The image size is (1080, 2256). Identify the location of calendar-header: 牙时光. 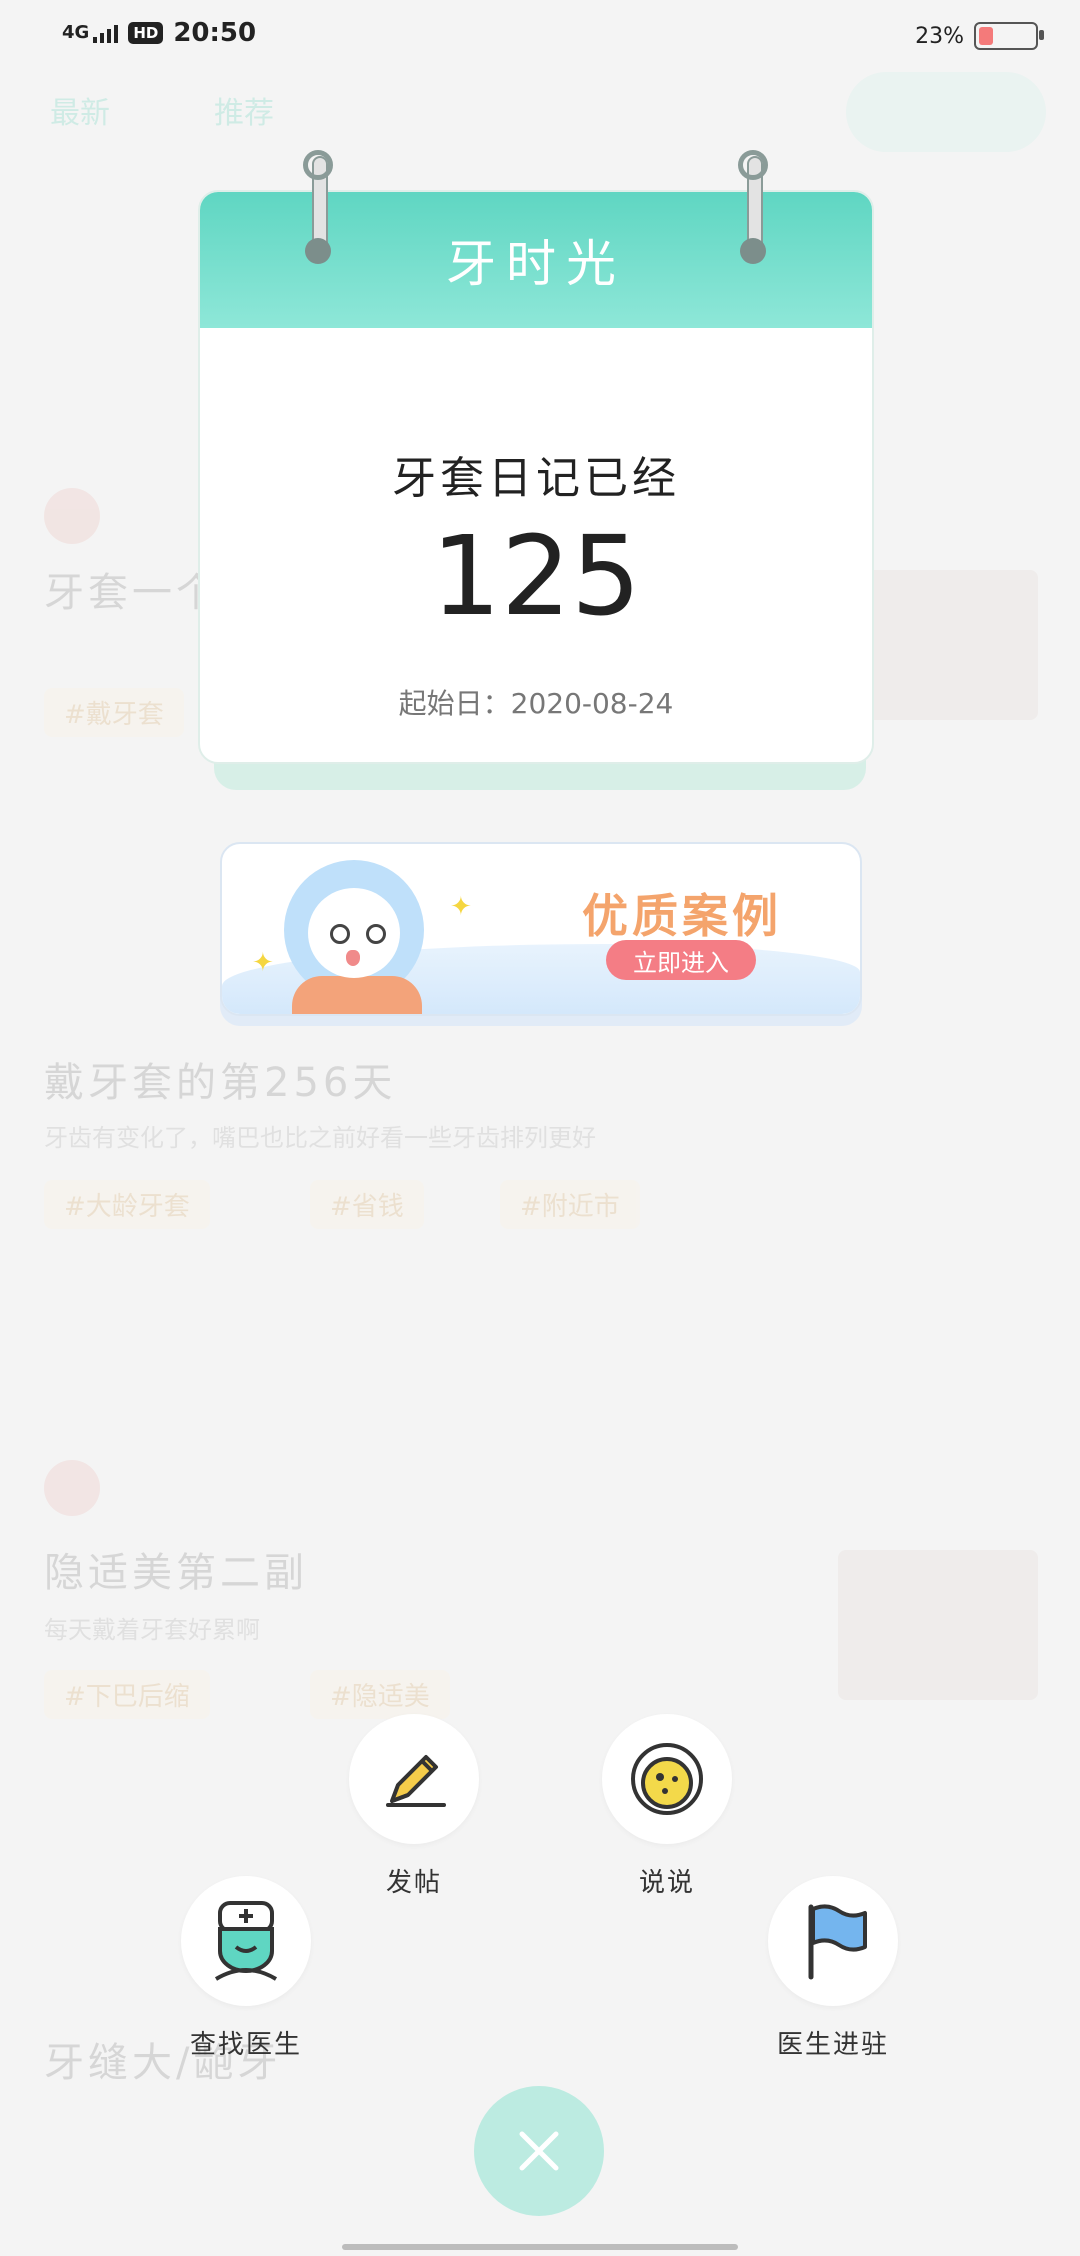
(536, 260).